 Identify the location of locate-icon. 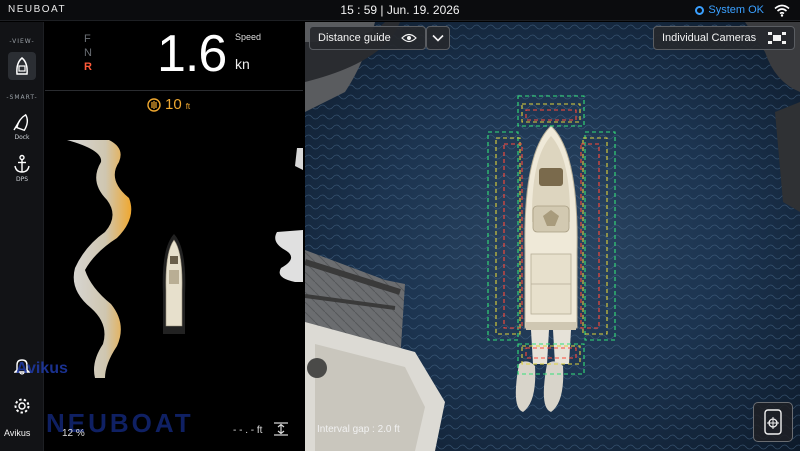
(773, 422).